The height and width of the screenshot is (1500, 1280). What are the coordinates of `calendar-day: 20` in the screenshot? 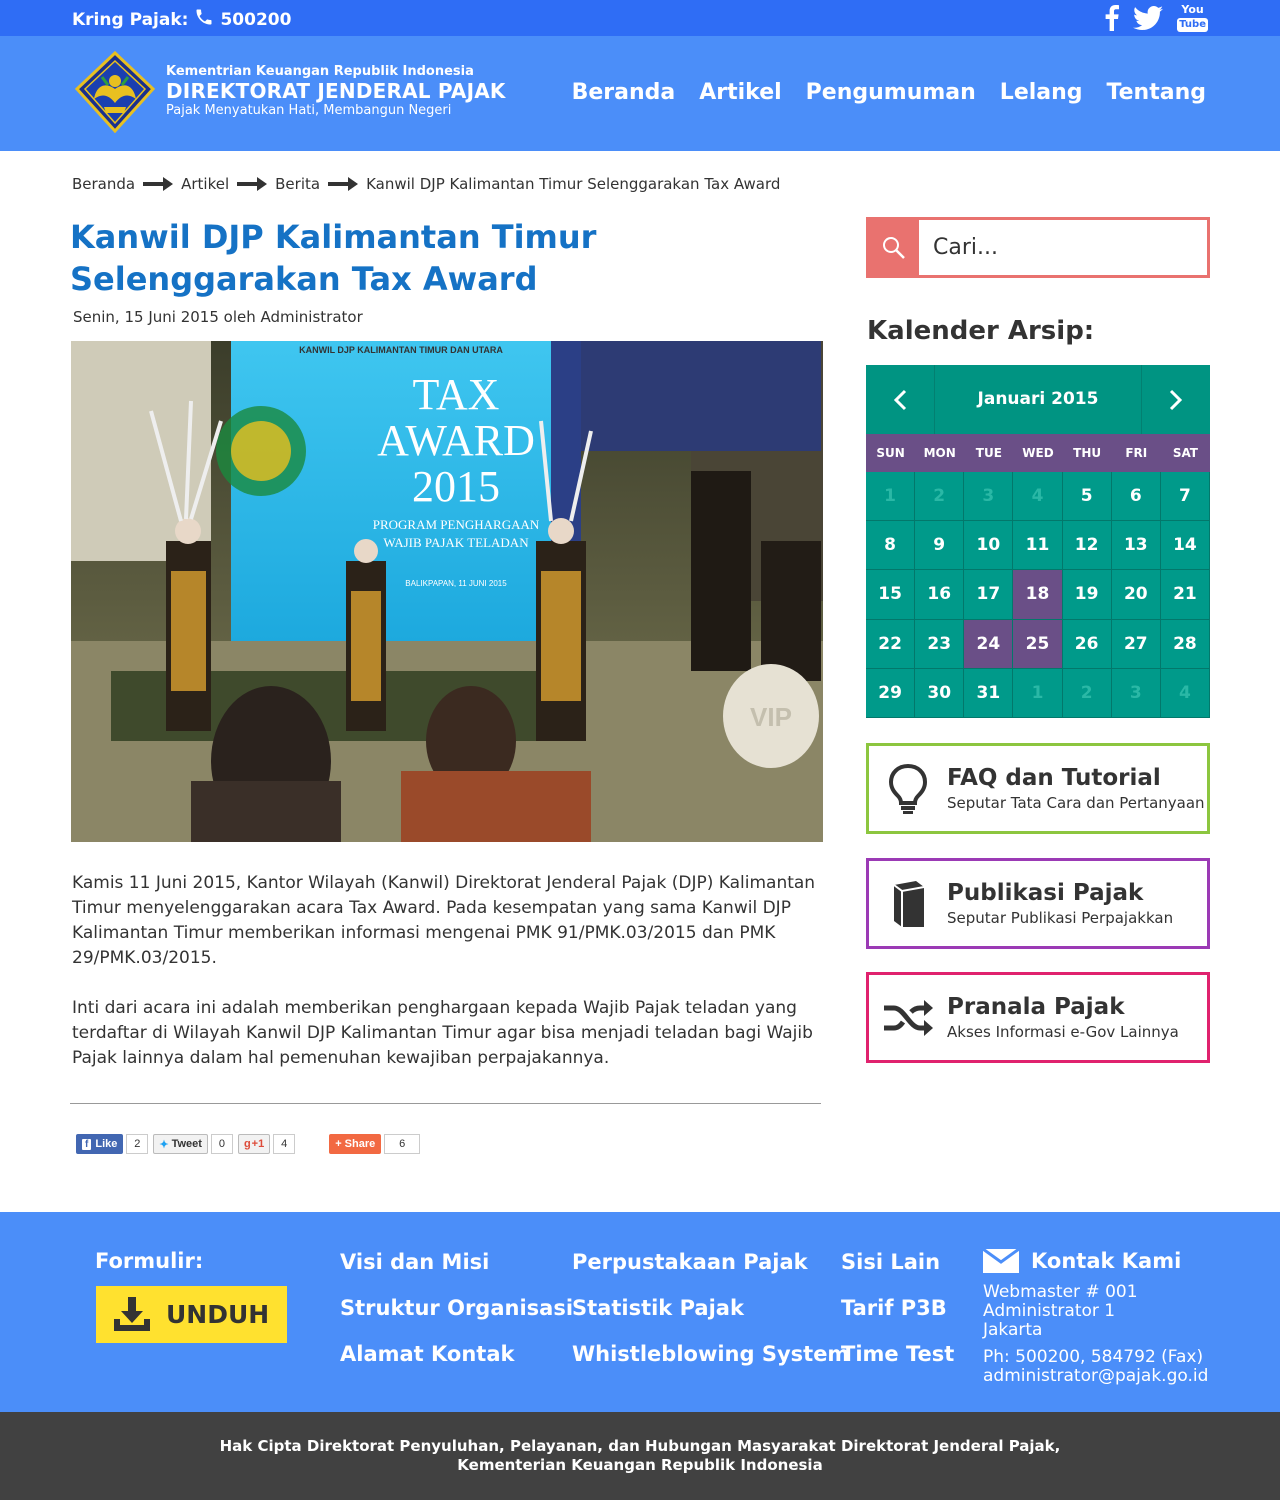 It's located at (1136, 595).